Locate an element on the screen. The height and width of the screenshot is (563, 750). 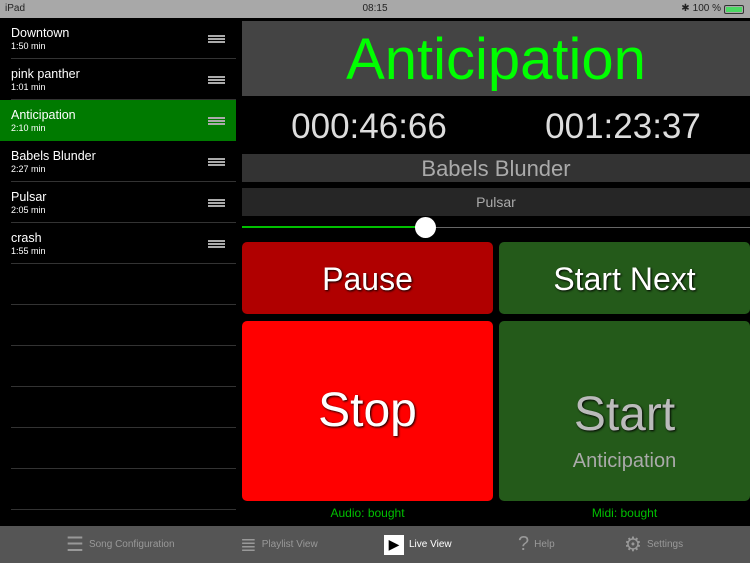
audio-license: Audio: bought is located at coordinates (367, 513).